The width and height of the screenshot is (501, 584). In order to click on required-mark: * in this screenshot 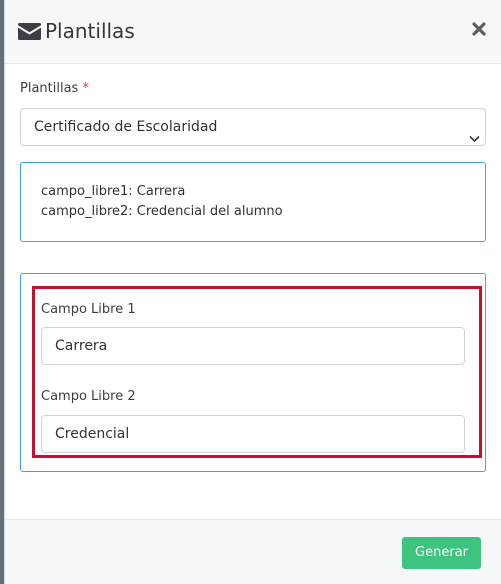, I will do `click(85, 88)`.